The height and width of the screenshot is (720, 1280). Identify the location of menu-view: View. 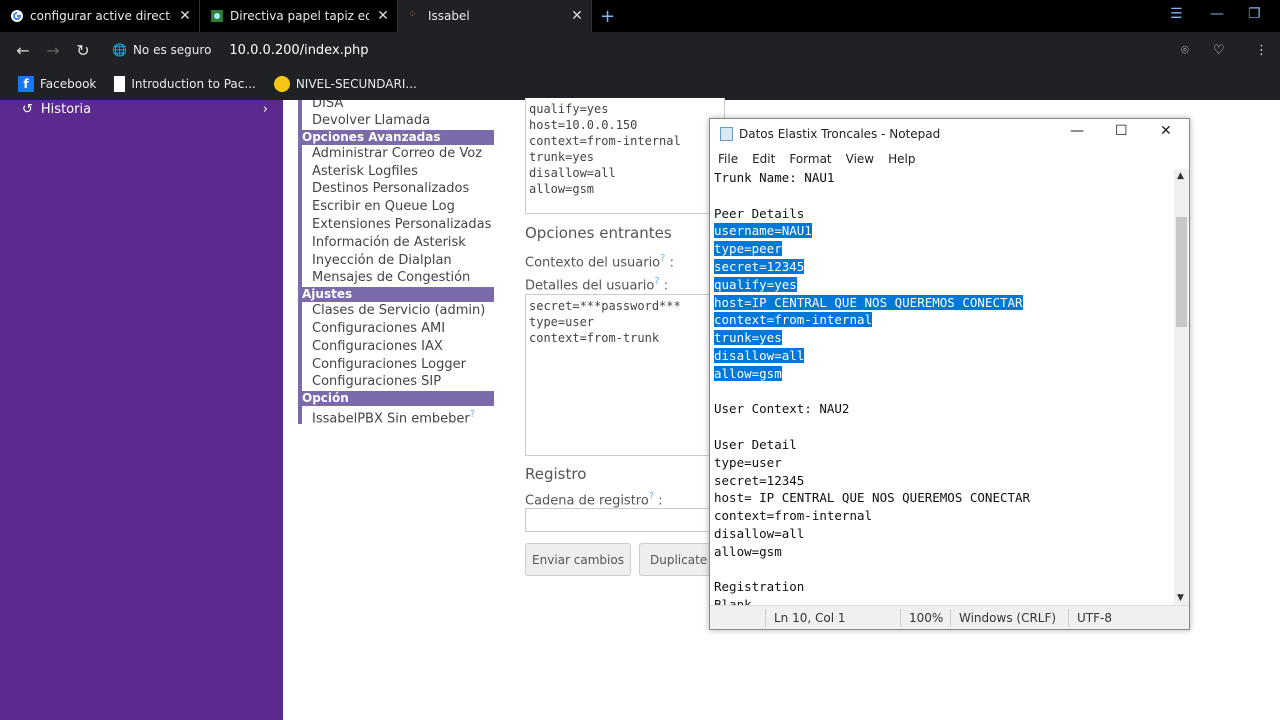
(860, 159).